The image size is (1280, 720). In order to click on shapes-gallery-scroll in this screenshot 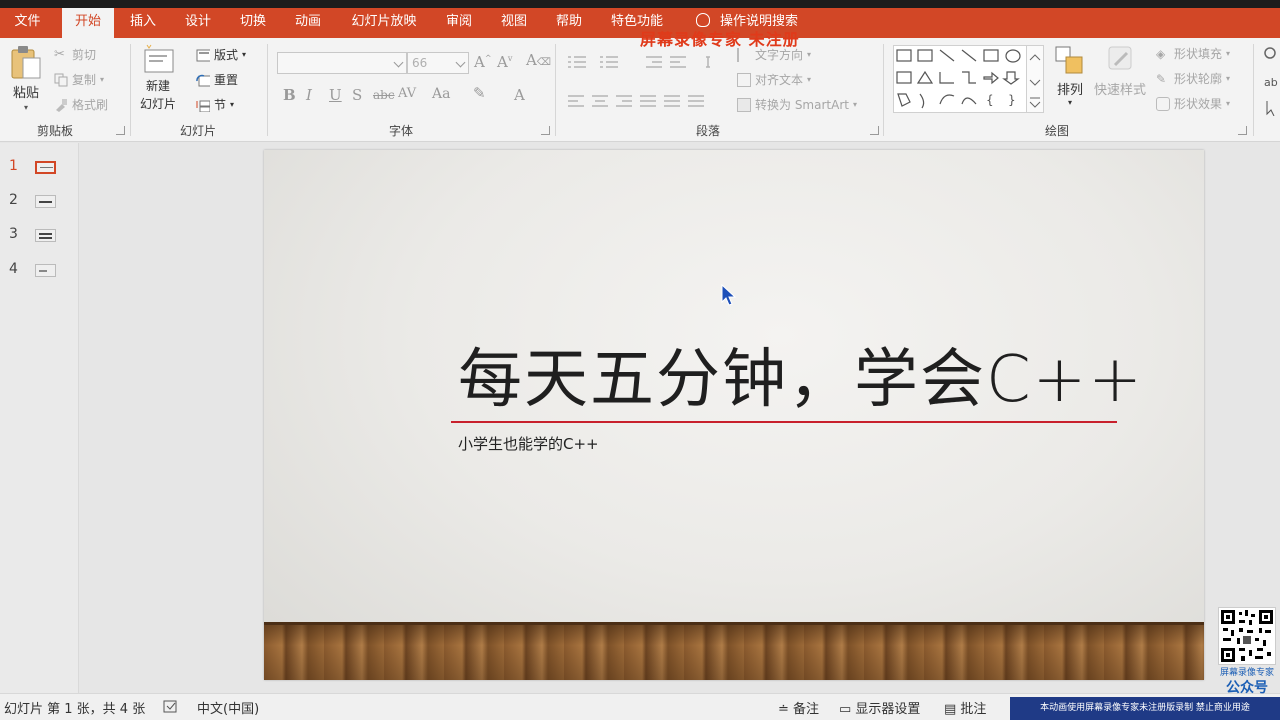, I will do `click(1035, 79)`.